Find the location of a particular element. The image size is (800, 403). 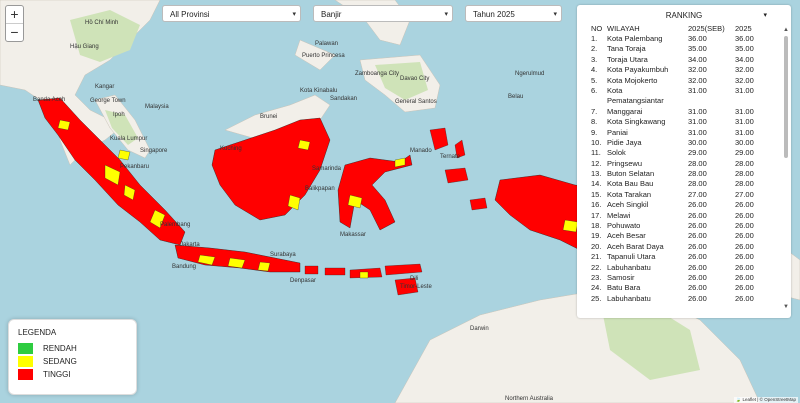

label-timor-leste: Timor-Leste is located at coordinates (416, 287).